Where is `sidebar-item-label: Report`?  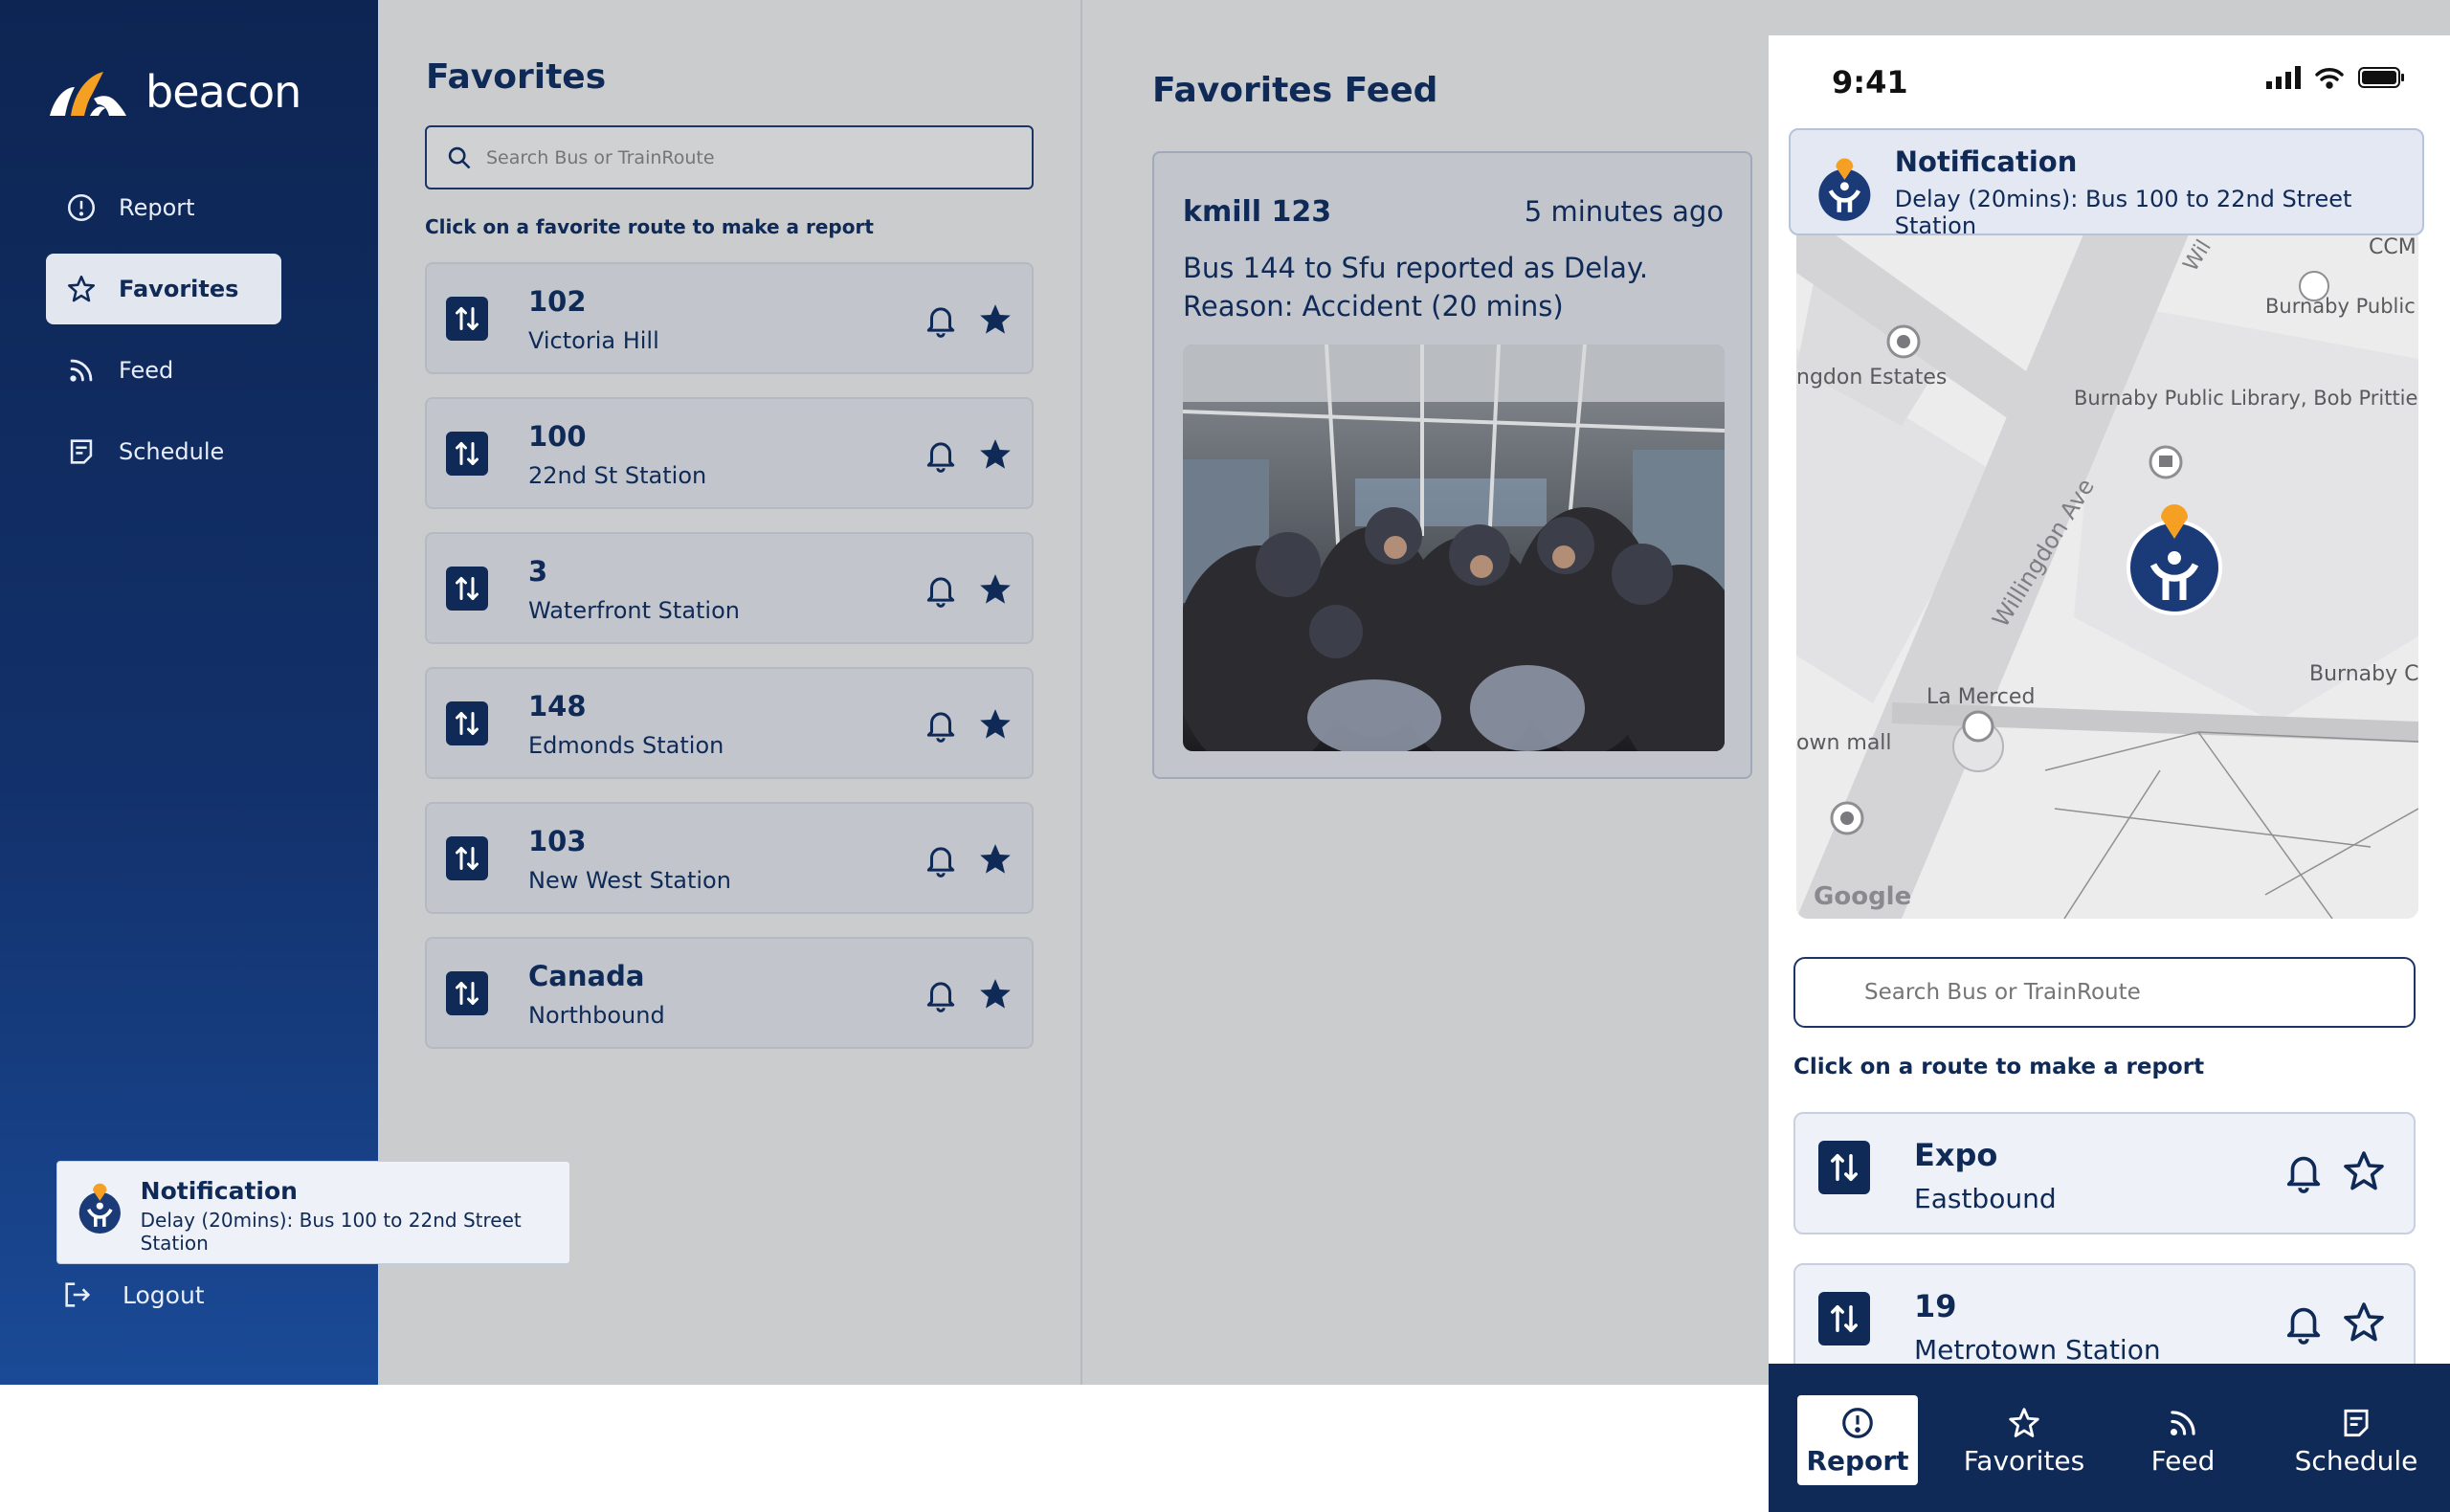 sidebar-item-label: Report is located at coordinates (157, 207).